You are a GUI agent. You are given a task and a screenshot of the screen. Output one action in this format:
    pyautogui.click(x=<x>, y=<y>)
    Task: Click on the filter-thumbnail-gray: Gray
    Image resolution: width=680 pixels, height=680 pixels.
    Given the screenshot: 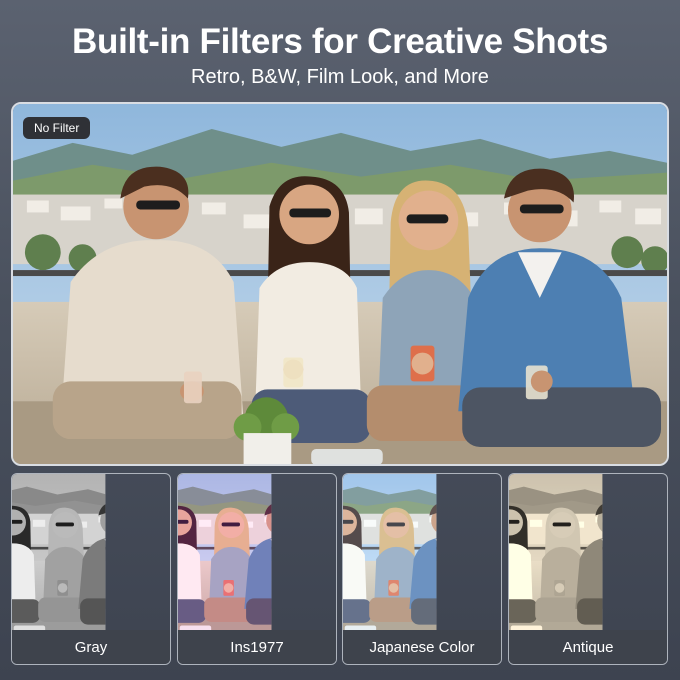 What is the action you would take?
    pyautogui.click(x=91, y=569)
    